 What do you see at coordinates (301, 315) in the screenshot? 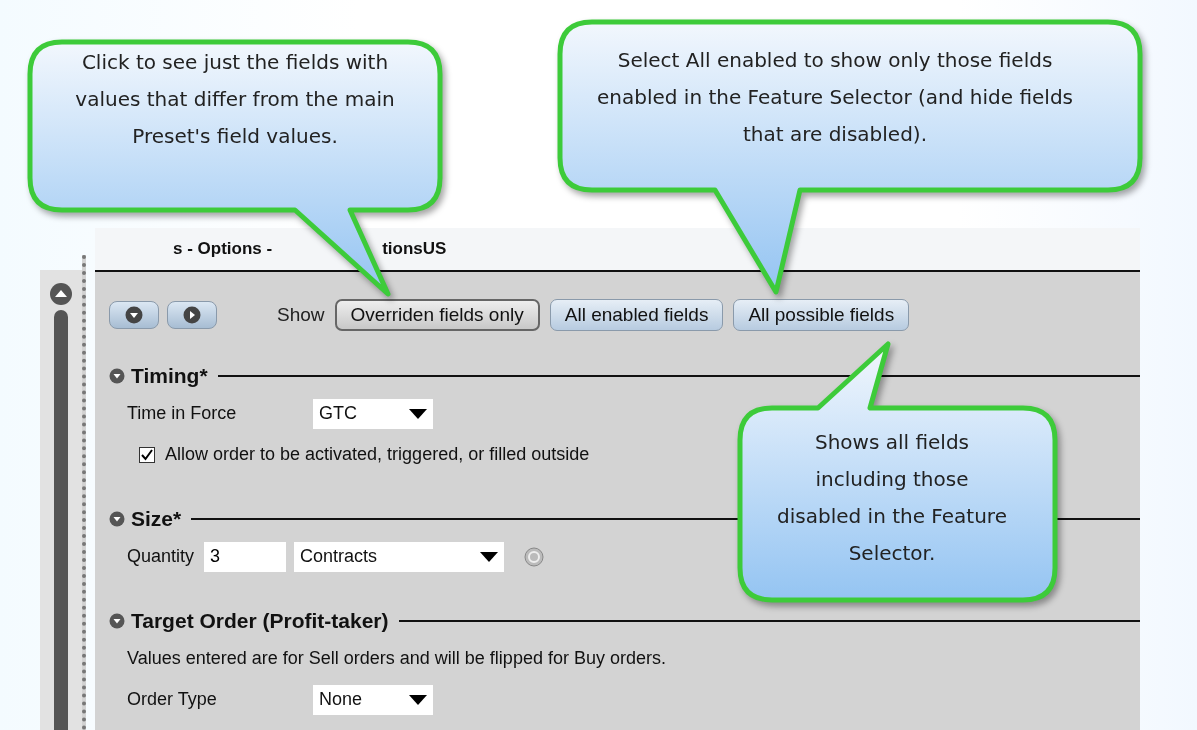
I see `show-label: Show` at bounding box center [301, 315].